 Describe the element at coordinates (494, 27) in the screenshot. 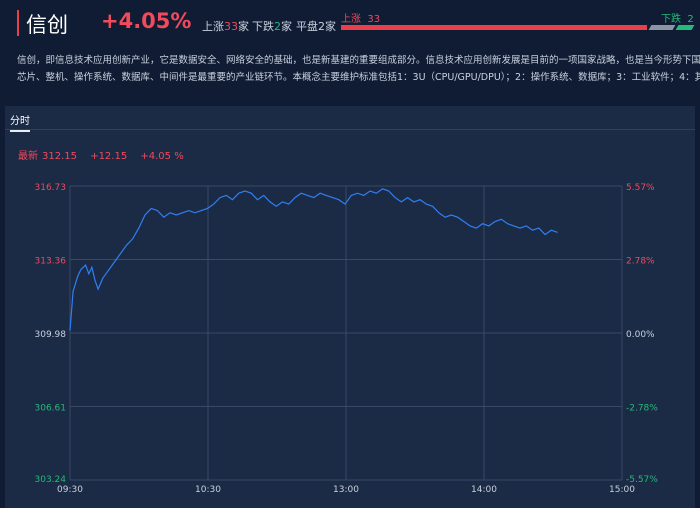

I see `ratio-up-segment` at that location.